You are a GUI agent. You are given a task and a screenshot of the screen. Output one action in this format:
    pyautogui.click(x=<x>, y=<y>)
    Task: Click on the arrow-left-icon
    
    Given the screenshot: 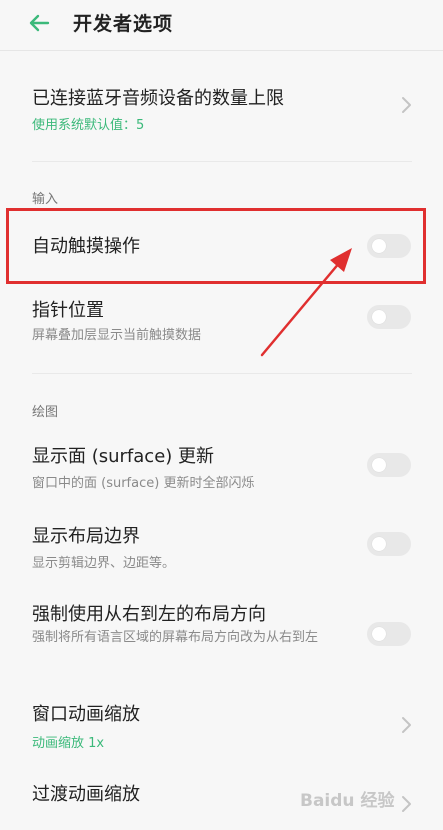 What is the action you would take?
    pyautogui.click(x=39, y=23)
    